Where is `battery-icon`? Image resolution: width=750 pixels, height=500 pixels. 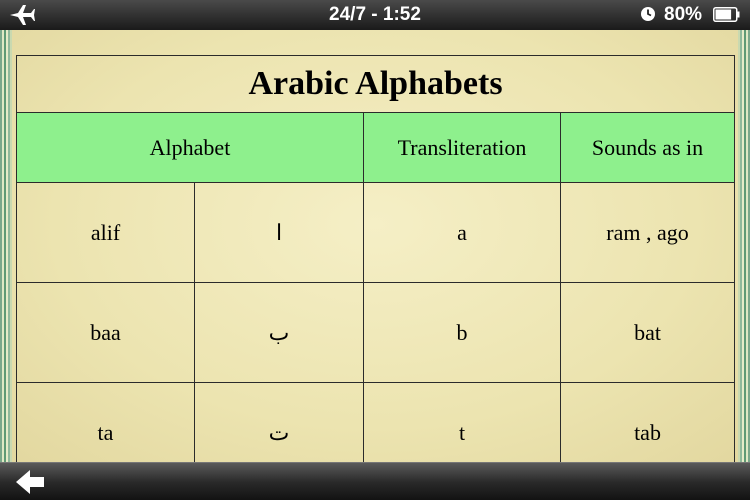
battery-icon is located at coordinates (726, 14).